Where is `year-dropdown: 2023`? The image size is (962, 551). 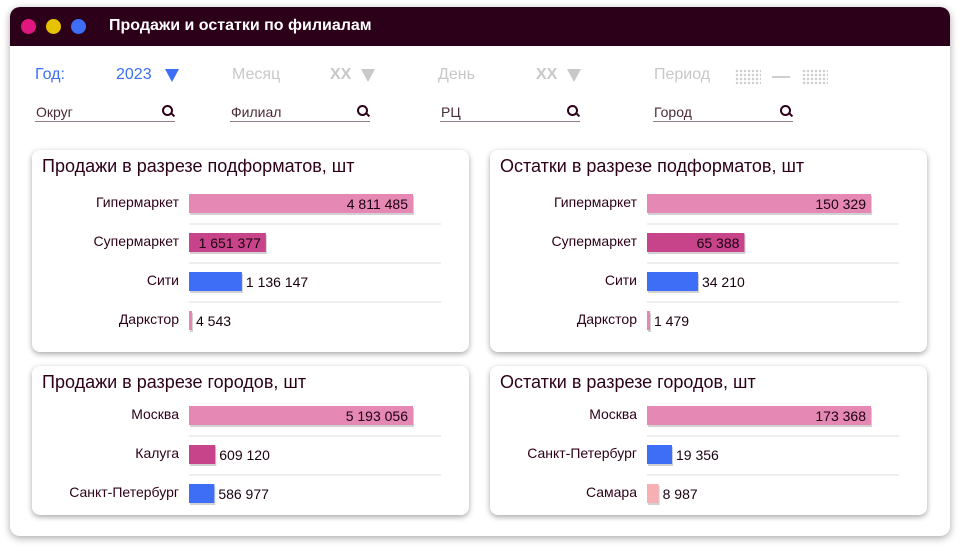
year-dropdown: 2023 is located at coordinates (134, 75).